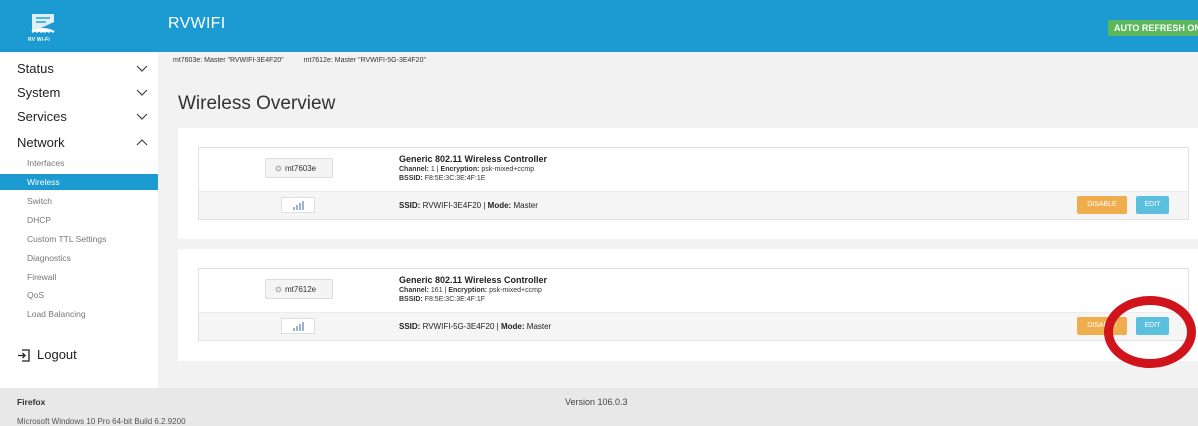  What do you see at coordinates (39, 201) in the screenshot?
I see `sidebar-item-switch: Switch` at bounding box center [39, 201].